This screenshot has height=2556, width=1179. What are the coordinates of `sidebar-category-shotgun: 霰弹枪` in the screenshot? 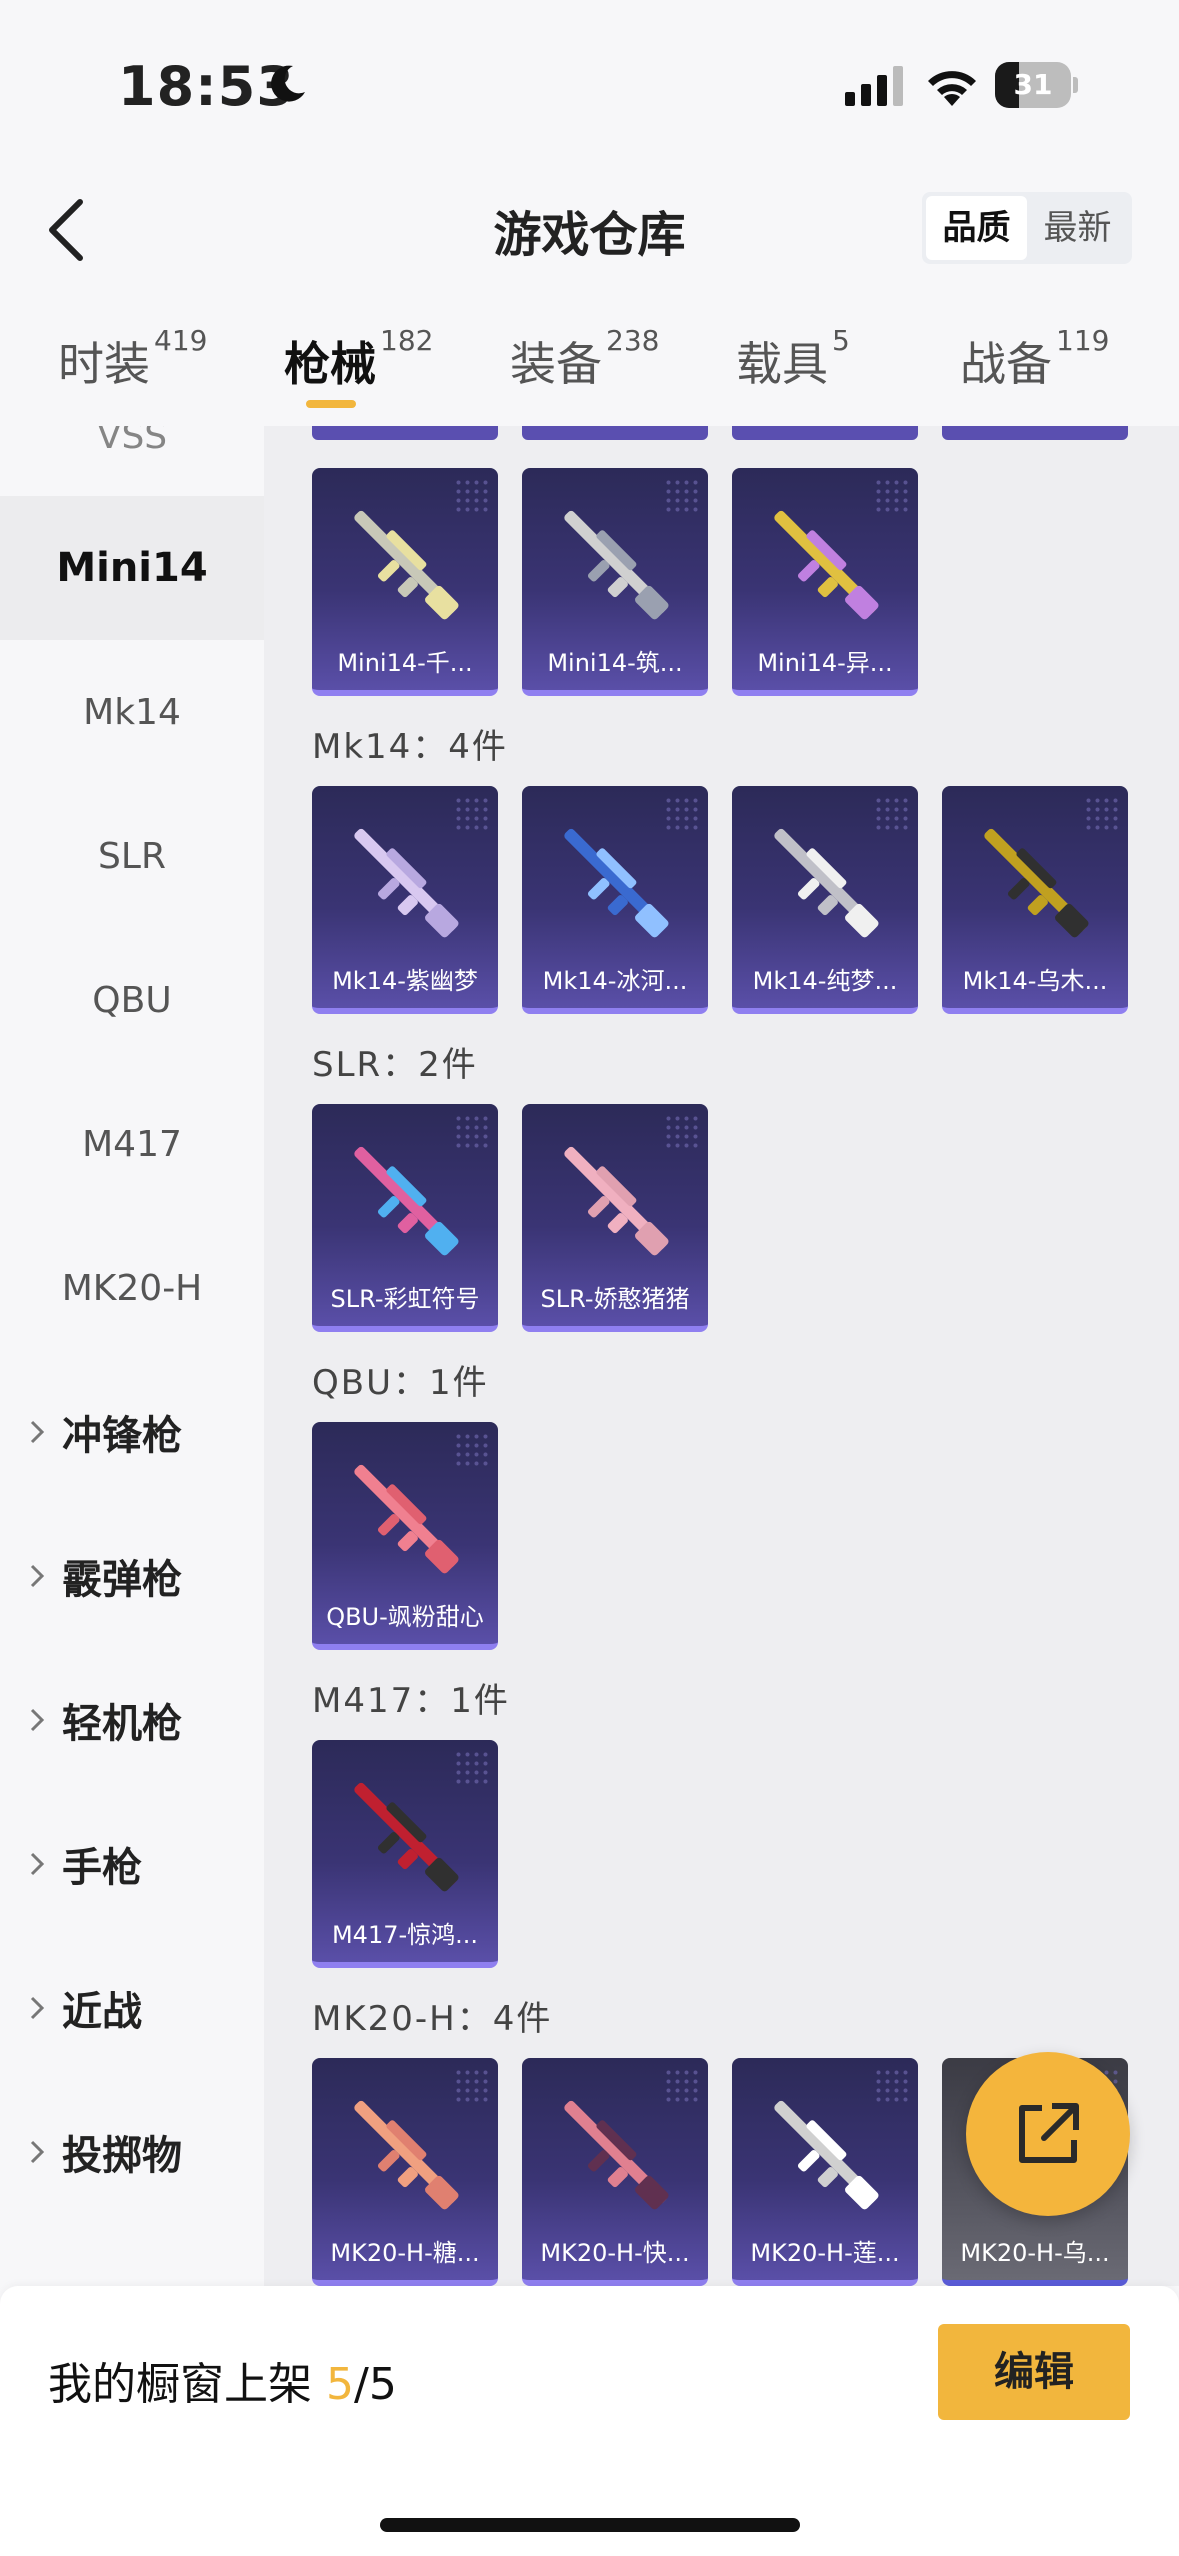 It's located at (132, 1576).